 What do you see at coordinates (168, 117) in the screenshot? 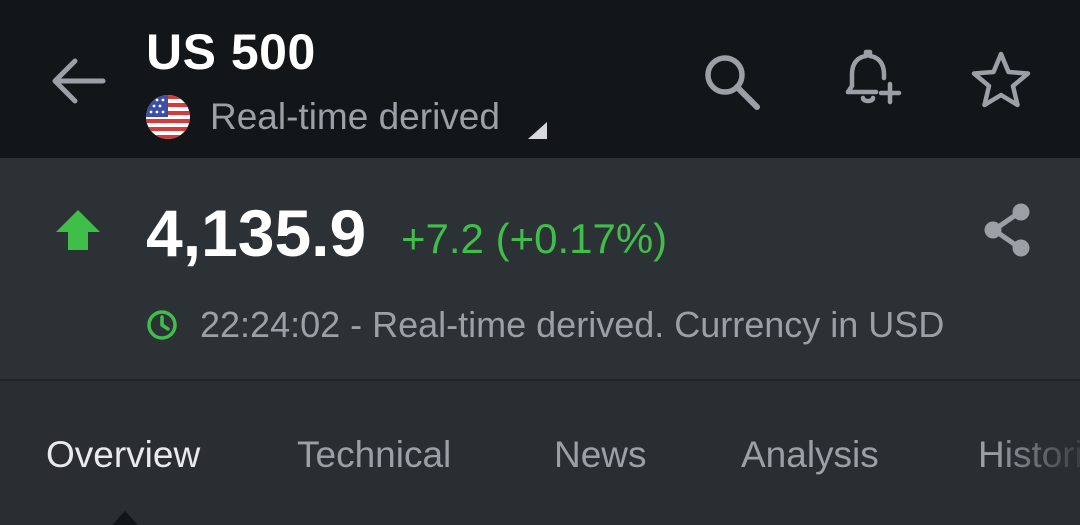
I see `us-flag-icon` at bounding box center [168, 117].